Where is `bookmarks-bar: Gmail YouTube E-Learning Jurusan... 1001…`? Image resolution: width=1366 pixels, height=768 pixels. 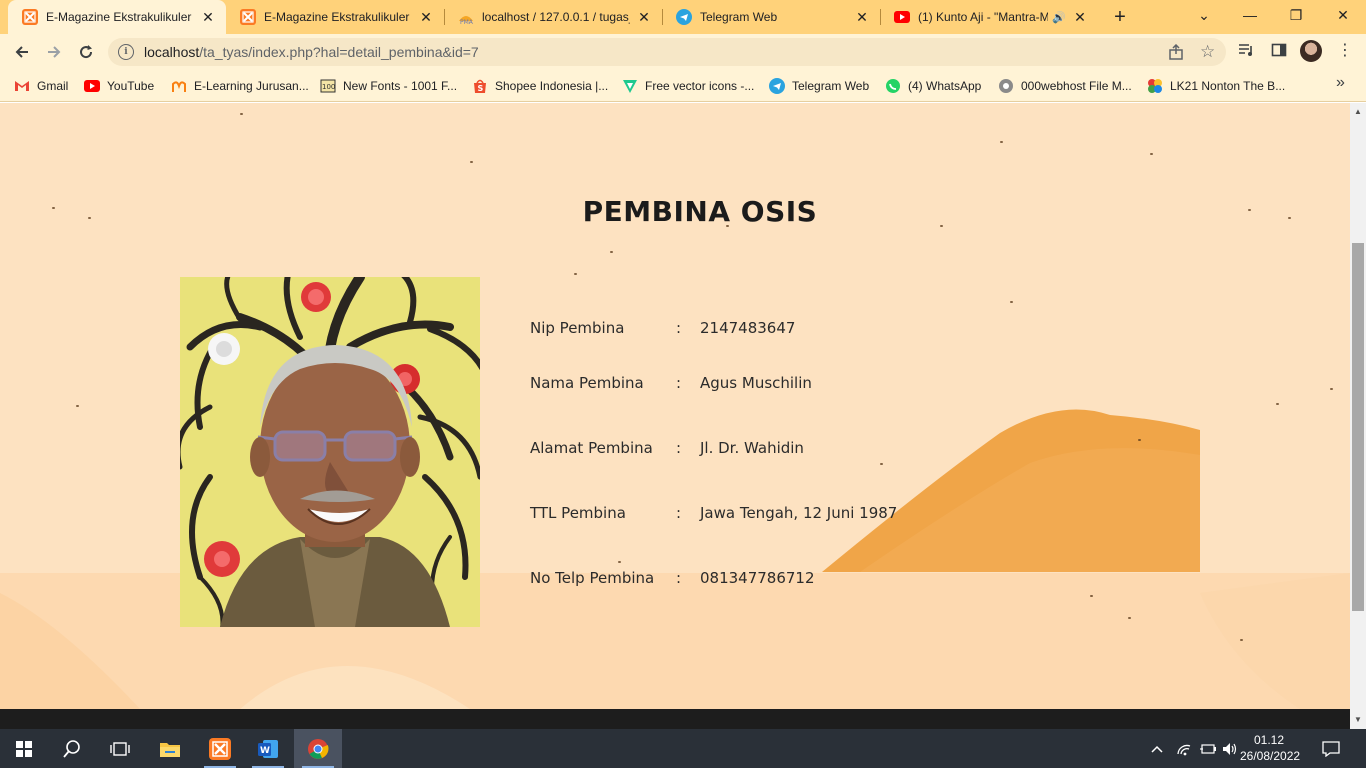 bookmarks-bar: Gmail YouTube E-Learning Jurusan... 1001… is located at coordinates (683, 86).